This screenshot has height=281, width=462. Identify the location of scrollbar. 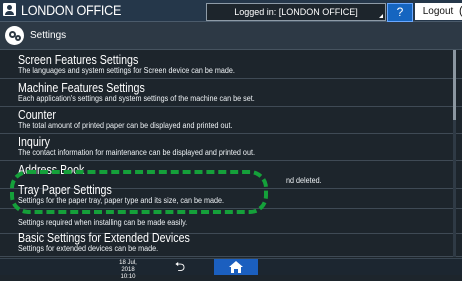
(454, 153).